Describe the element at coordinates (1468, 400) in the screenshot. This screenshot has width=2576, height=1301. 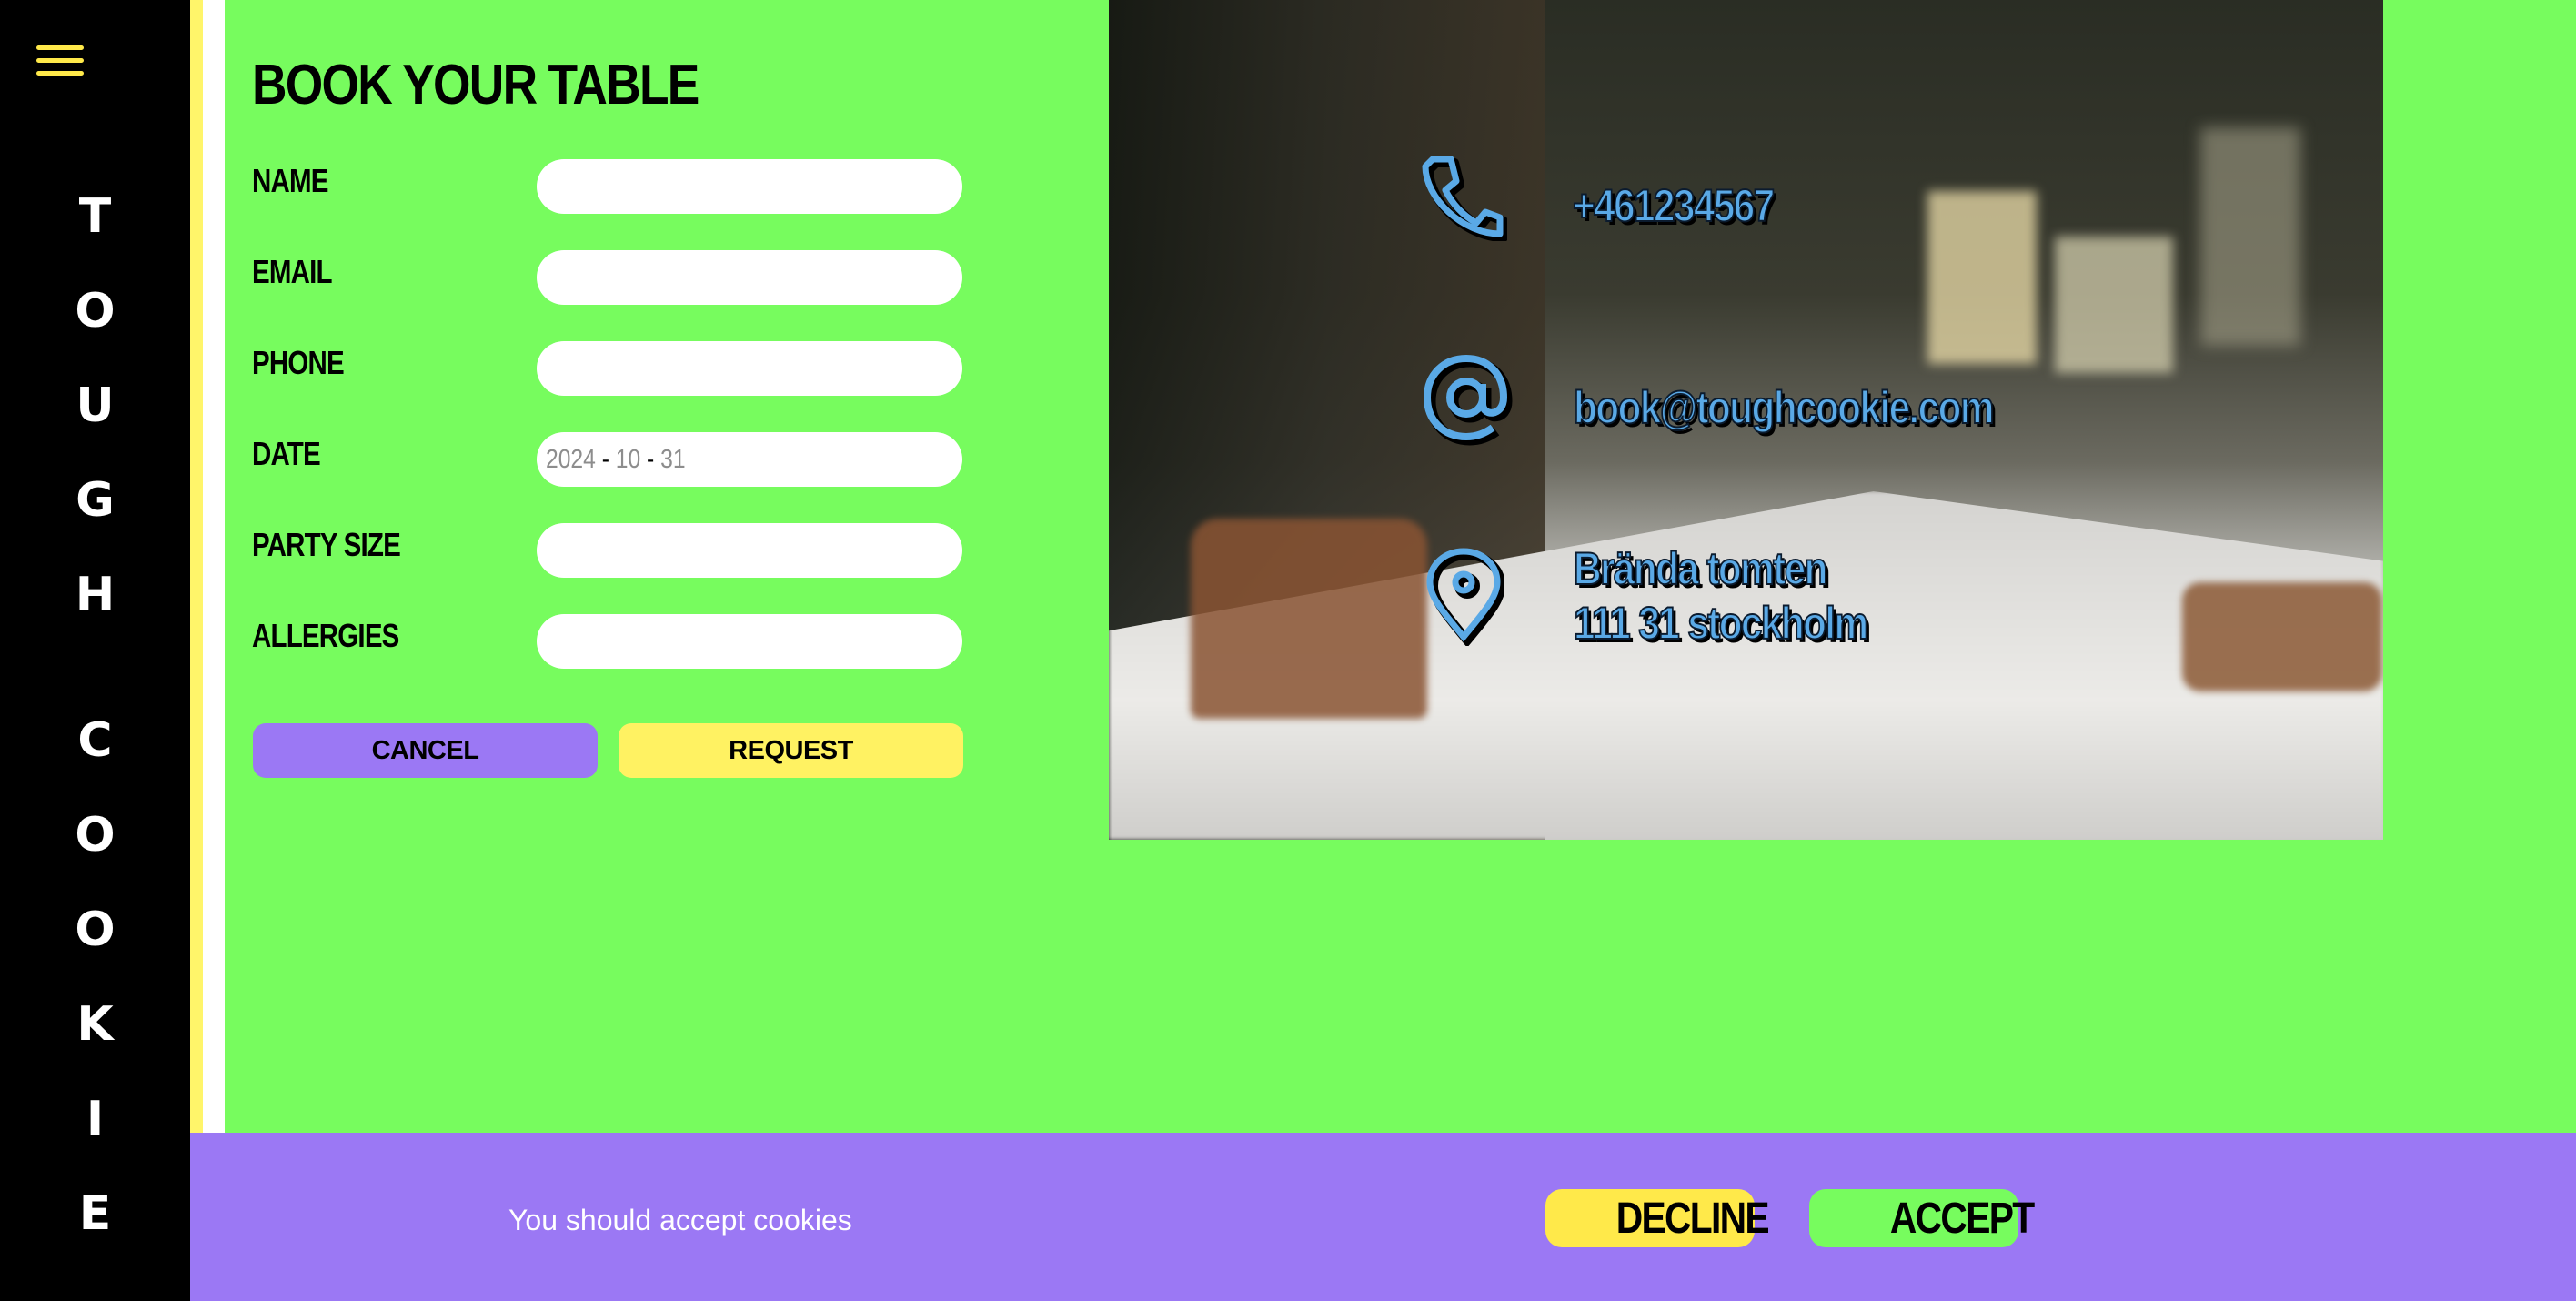
I see `at-sign-icon` at that location.